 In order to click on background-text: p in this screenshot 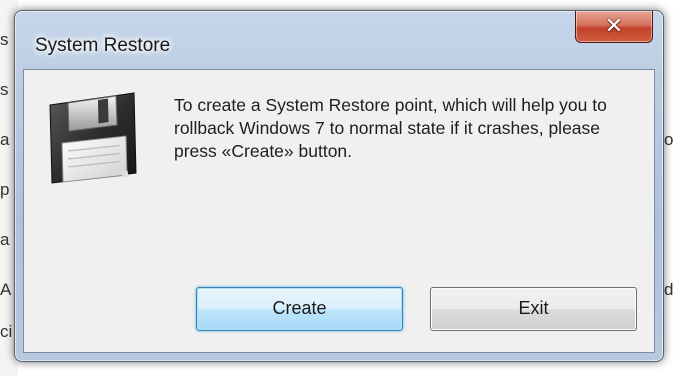, I will do `click(5, 189)`.